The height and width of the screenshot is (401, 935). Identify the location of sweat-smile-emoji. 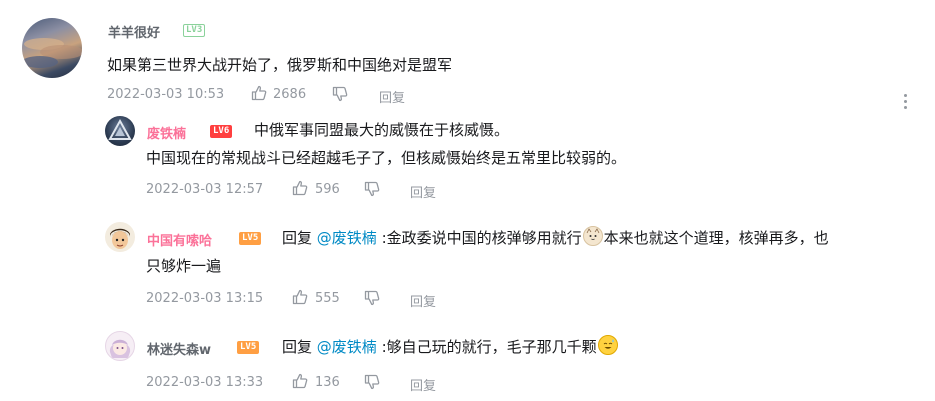
(607, 345).